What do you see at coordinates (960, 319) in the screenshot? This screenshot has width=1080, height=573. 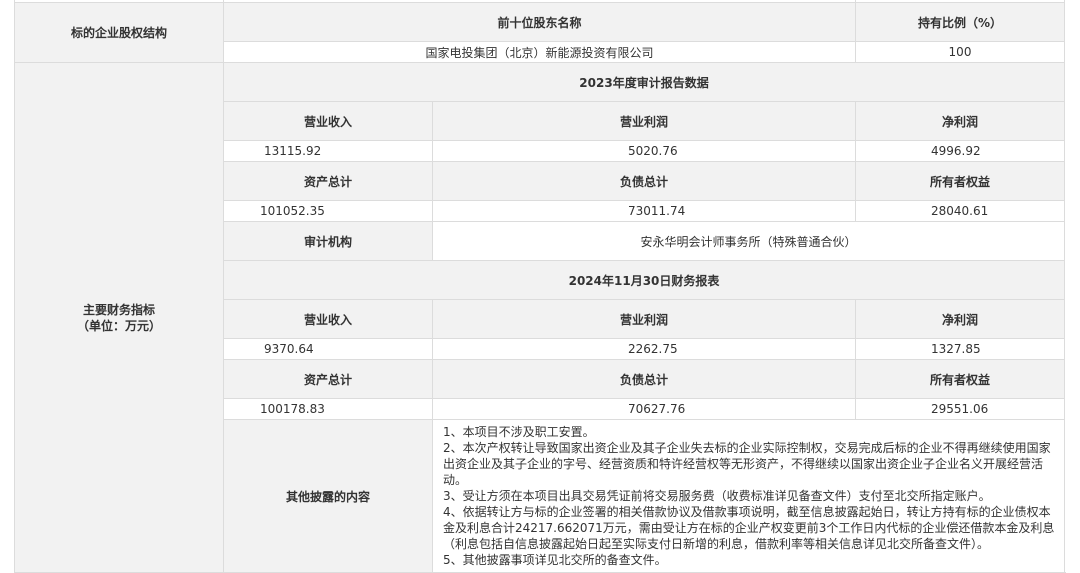 I see `net-profit-header-2024: 净利润` at bounding box center [960, 319].